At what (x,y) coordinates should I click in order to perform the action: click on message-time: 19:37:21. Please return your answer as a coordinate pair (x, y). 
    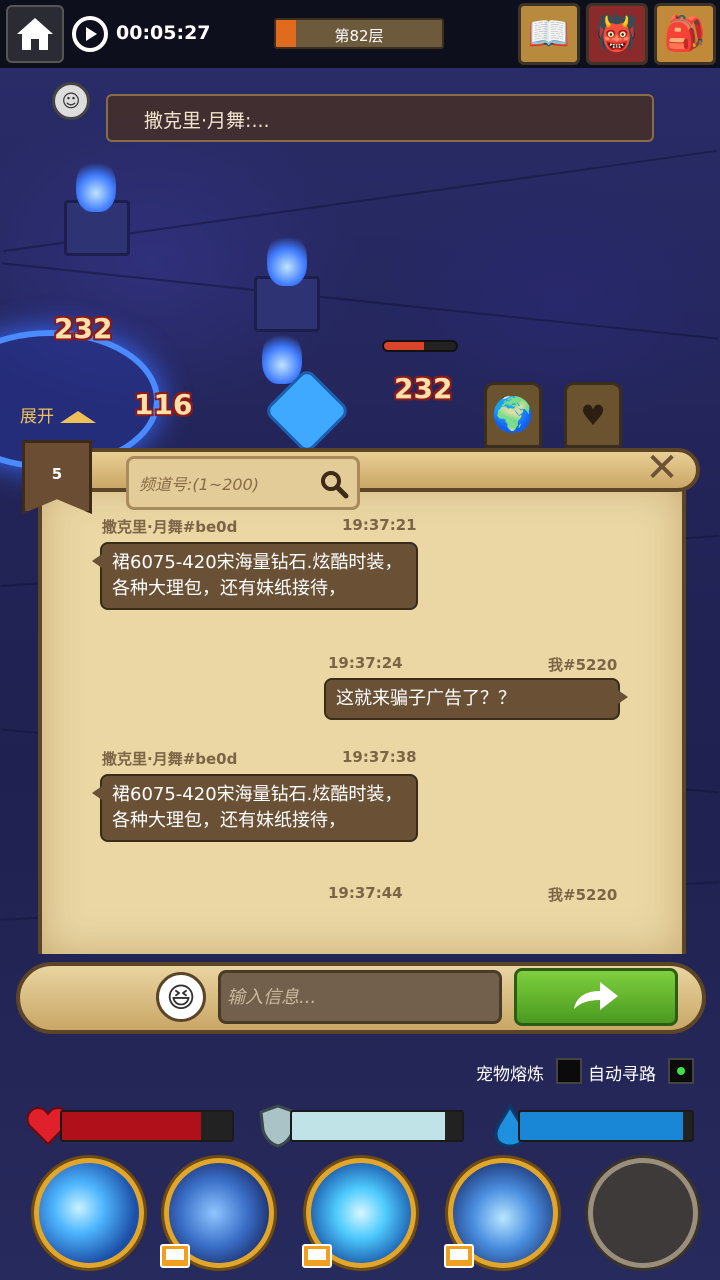
    Looking at the image, I should click on (379, 525).